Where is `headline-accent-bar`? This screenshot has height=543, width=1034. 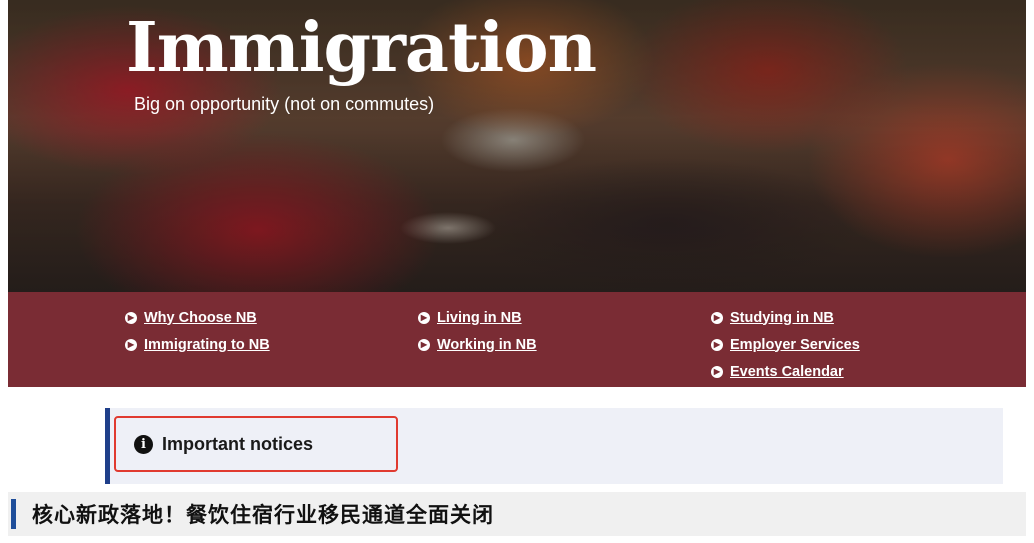 headline-accent-bar is located at coordinates (13, 514).